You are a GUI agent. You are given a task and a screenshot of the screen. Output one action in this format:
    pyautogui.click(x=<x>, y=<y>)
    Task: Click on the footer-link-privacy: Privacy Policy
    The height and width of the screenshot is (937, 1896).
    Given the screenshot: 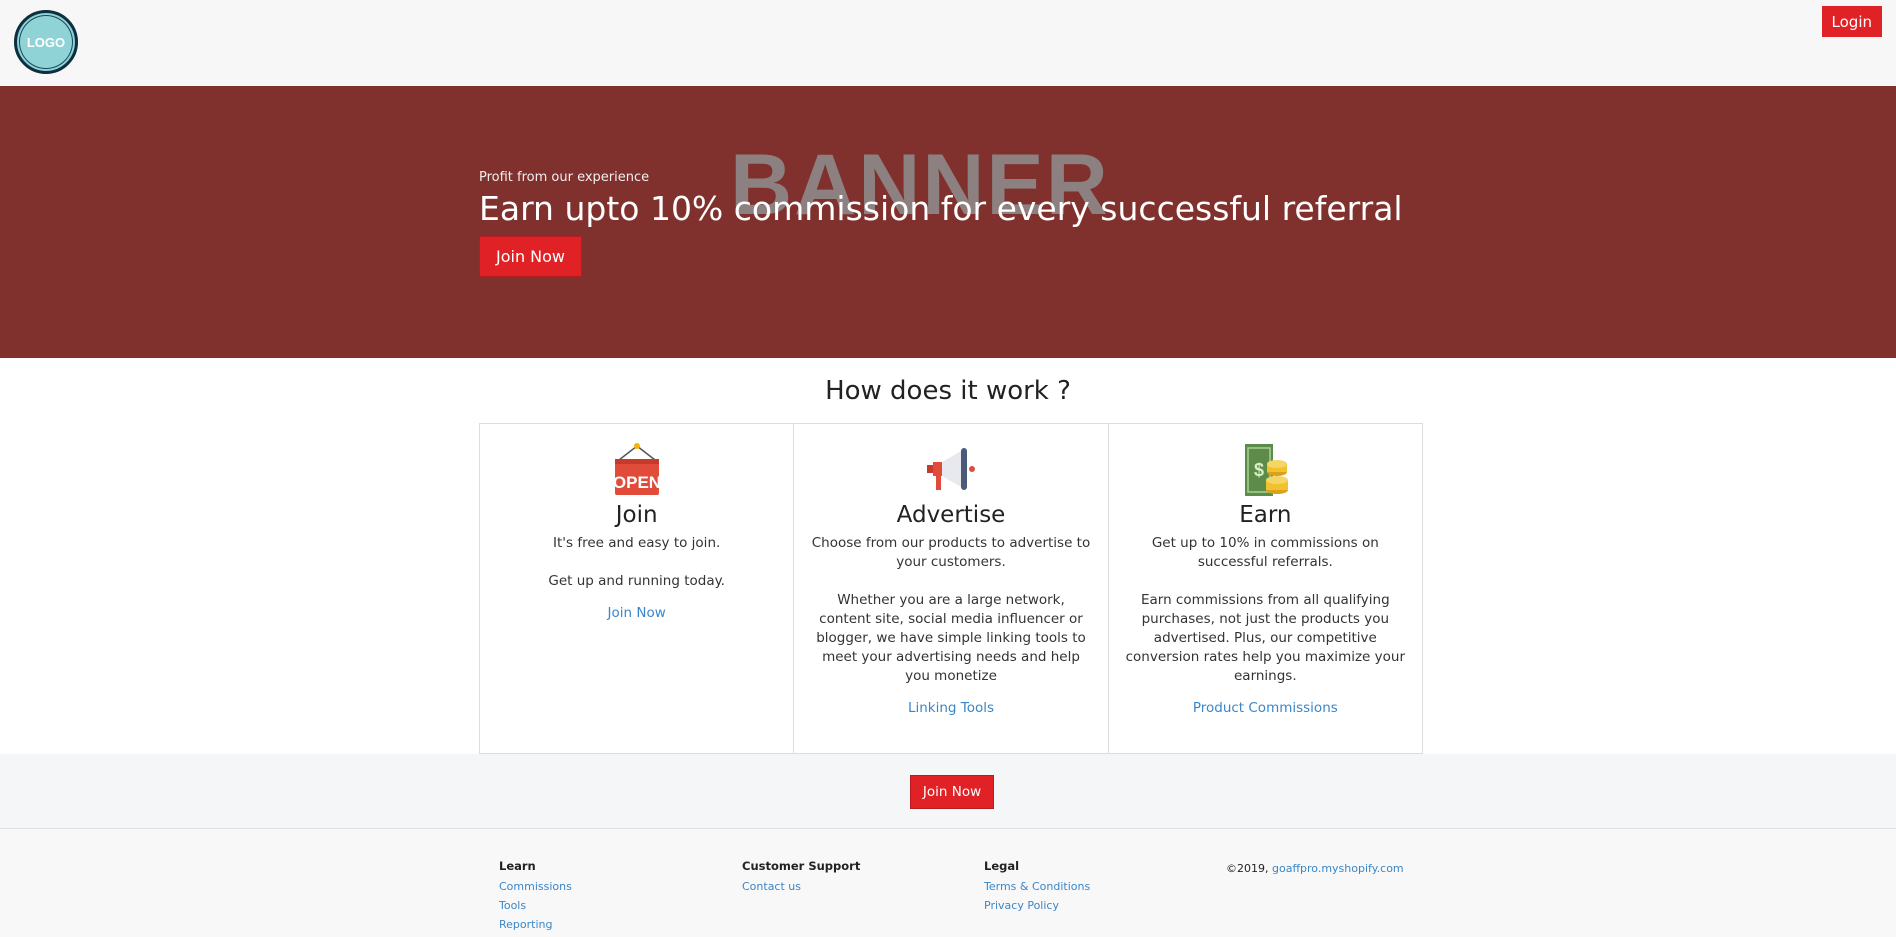 What is the action you would take?
    pyautogui.click(x=1037, y=905)
    